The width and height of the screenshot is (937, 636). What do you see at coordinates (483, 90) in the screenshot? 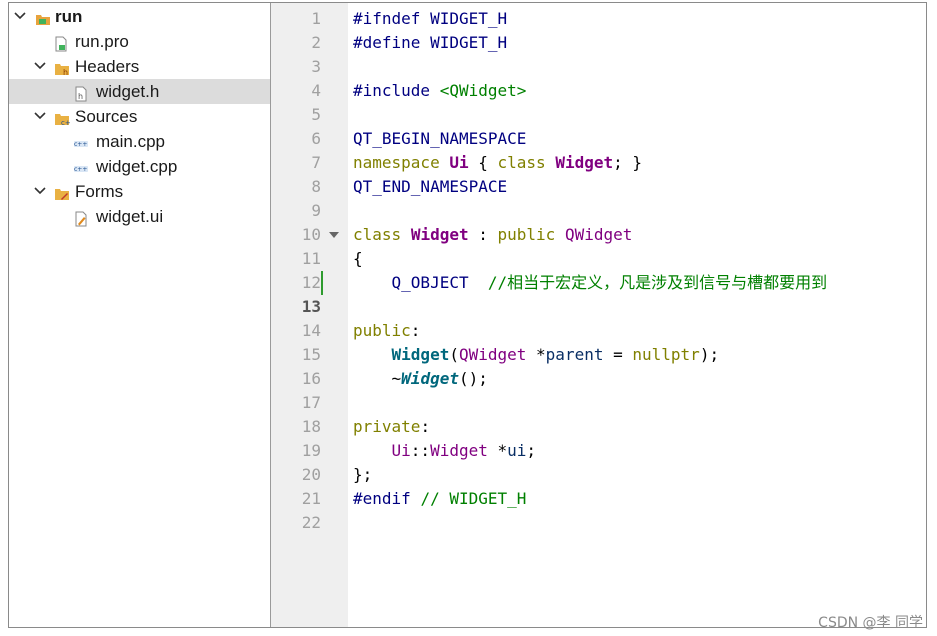
I see `code-token: <QWidget>` at bounding box center [483, 90].